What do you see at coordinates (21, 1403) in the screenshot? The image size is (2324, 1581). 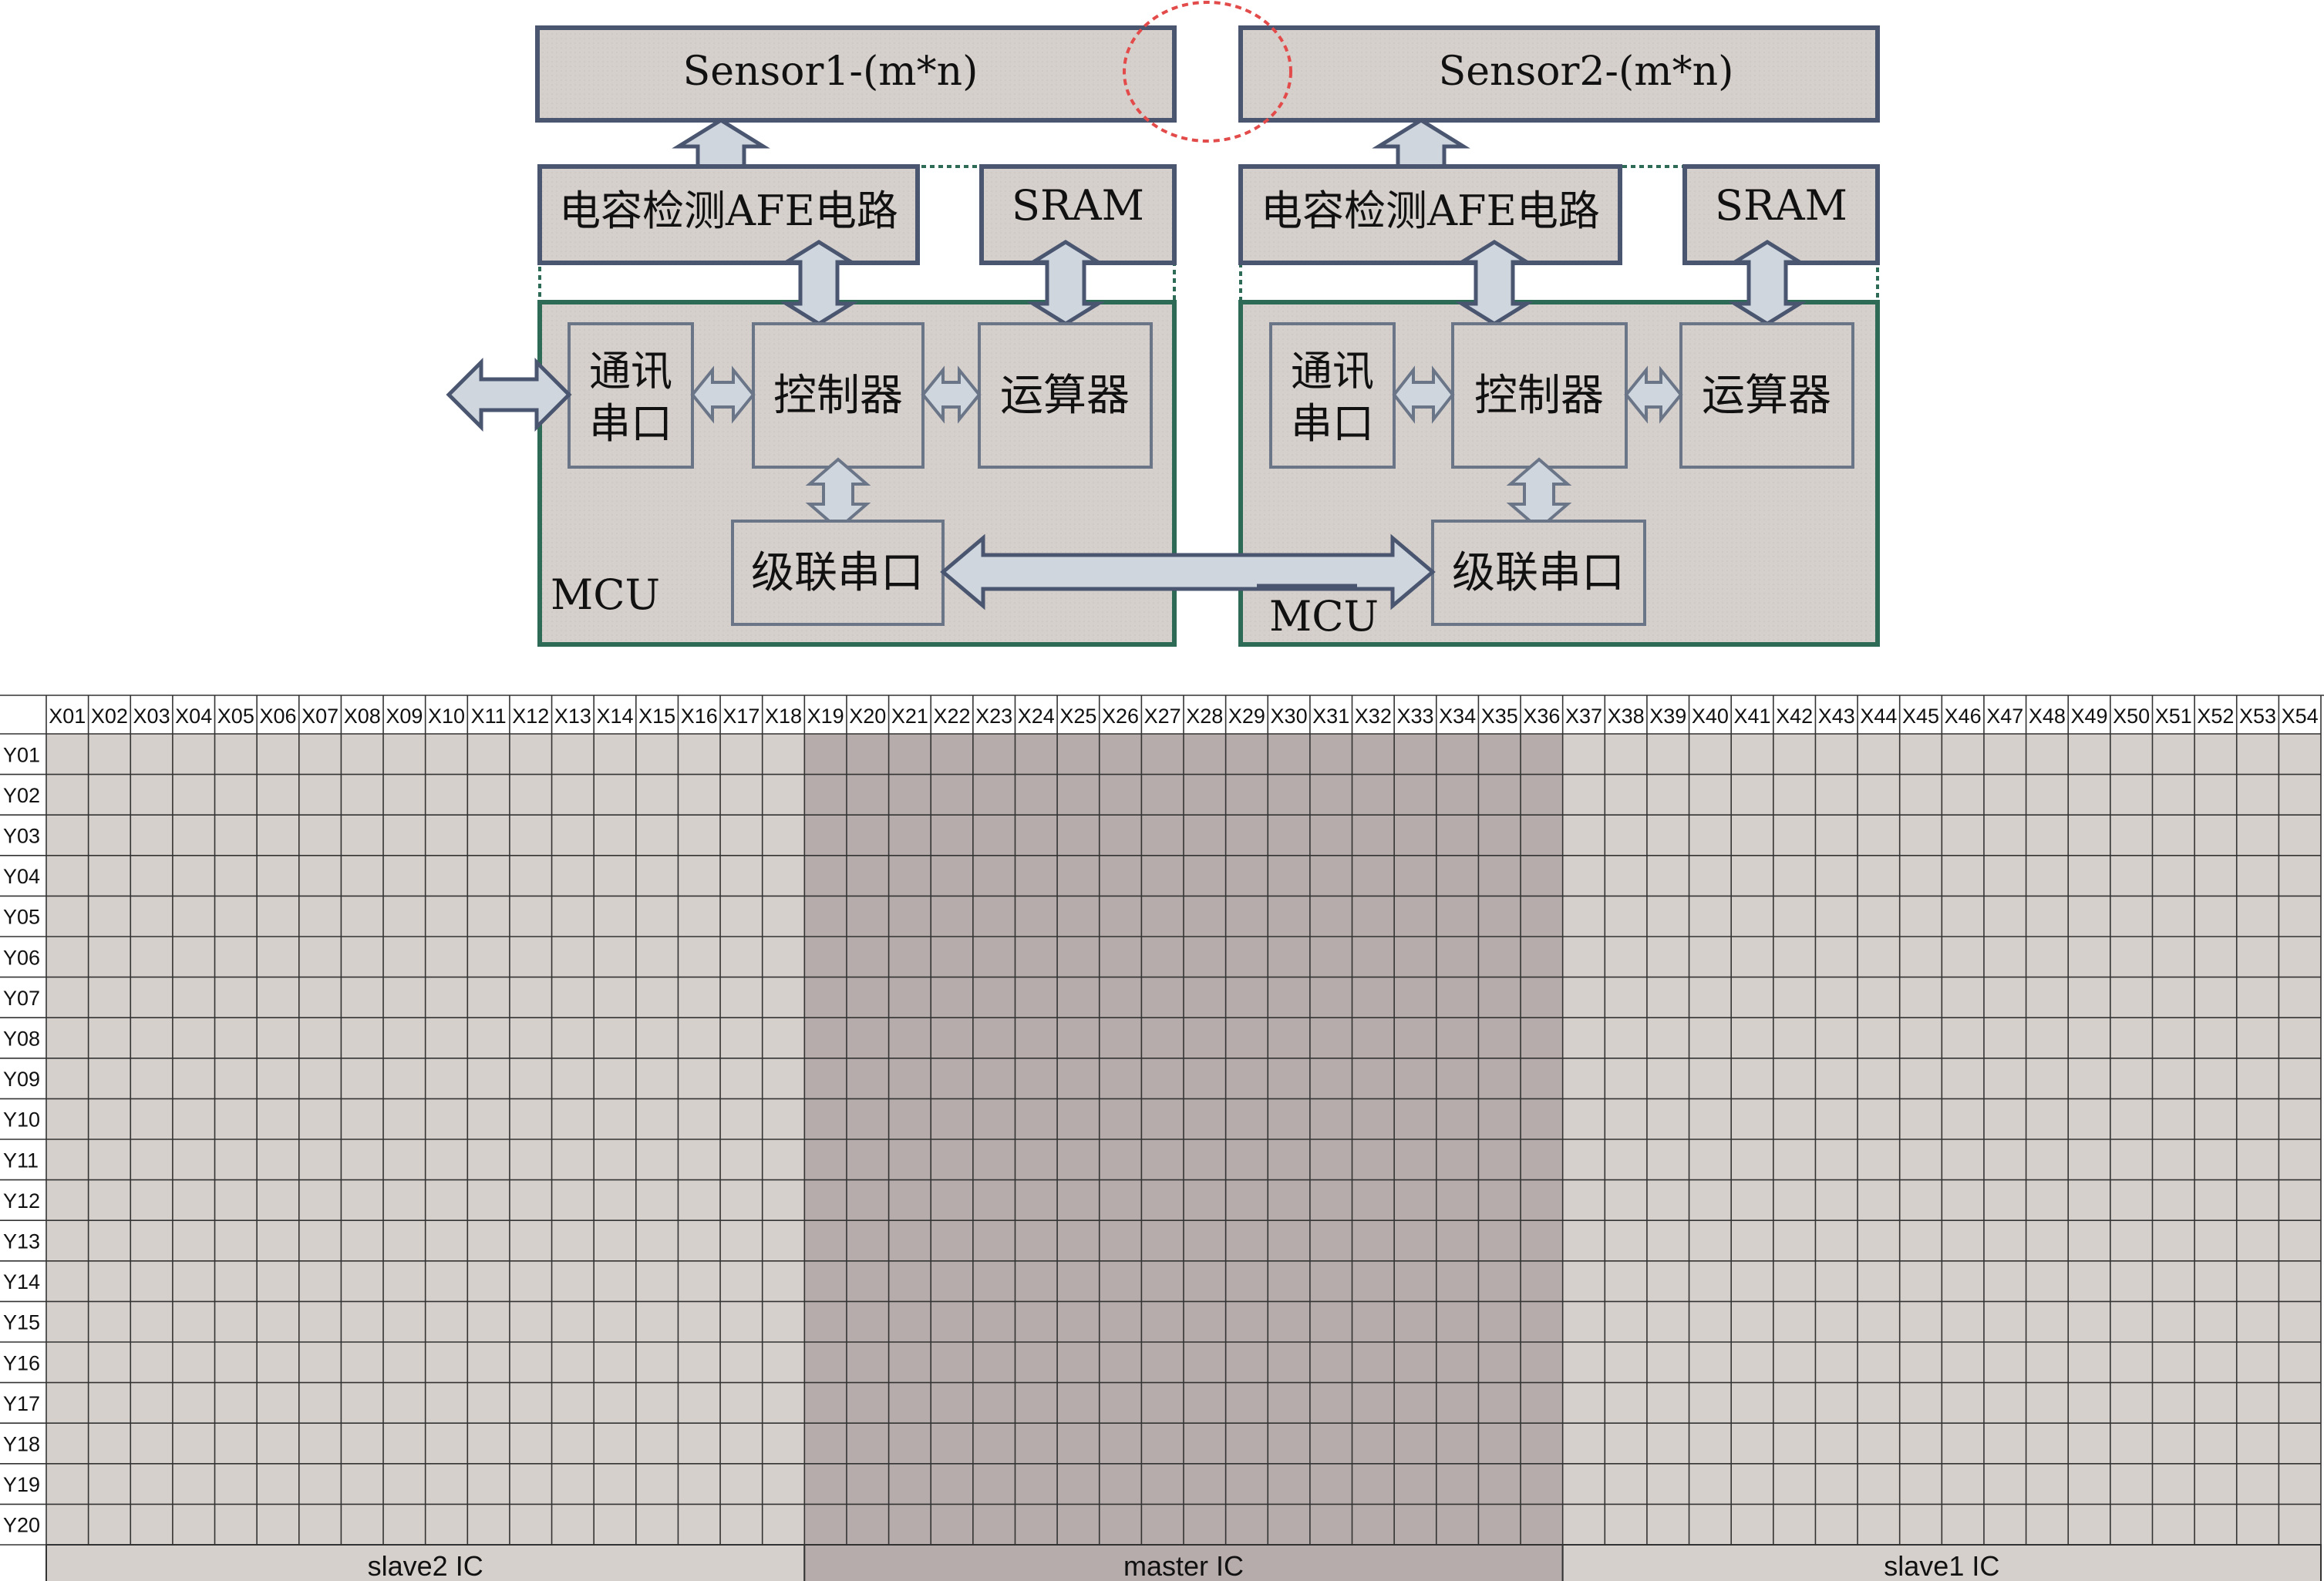 I see `y-label: Y17` at bounding box center [21, 1403].